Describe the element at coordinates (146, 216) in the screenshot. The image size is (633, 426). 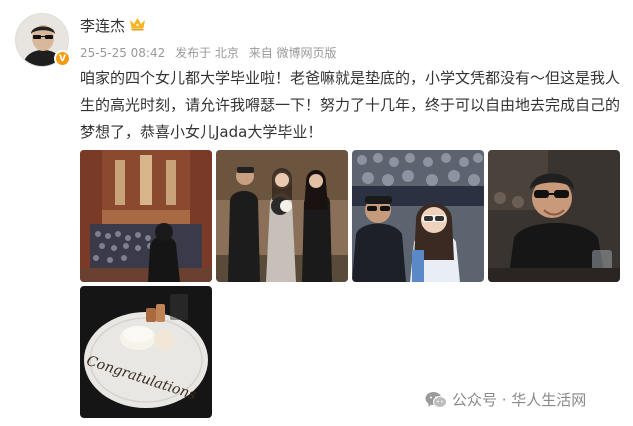
I see `graduation-hall-photo` at that location.